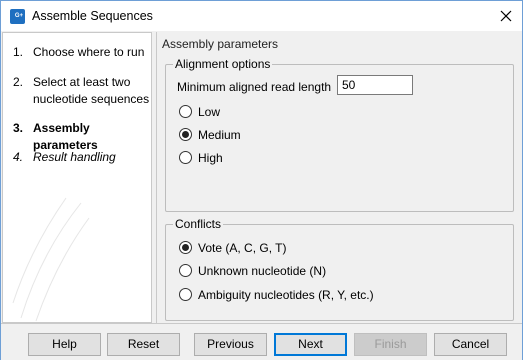 This screenshot has height=360, width=523. What do you see at coordinates (254, 87) in the screenshot?
I see `min-aligned-read-length-label: Minimum aligned read length` at bounding box center [254, 87].